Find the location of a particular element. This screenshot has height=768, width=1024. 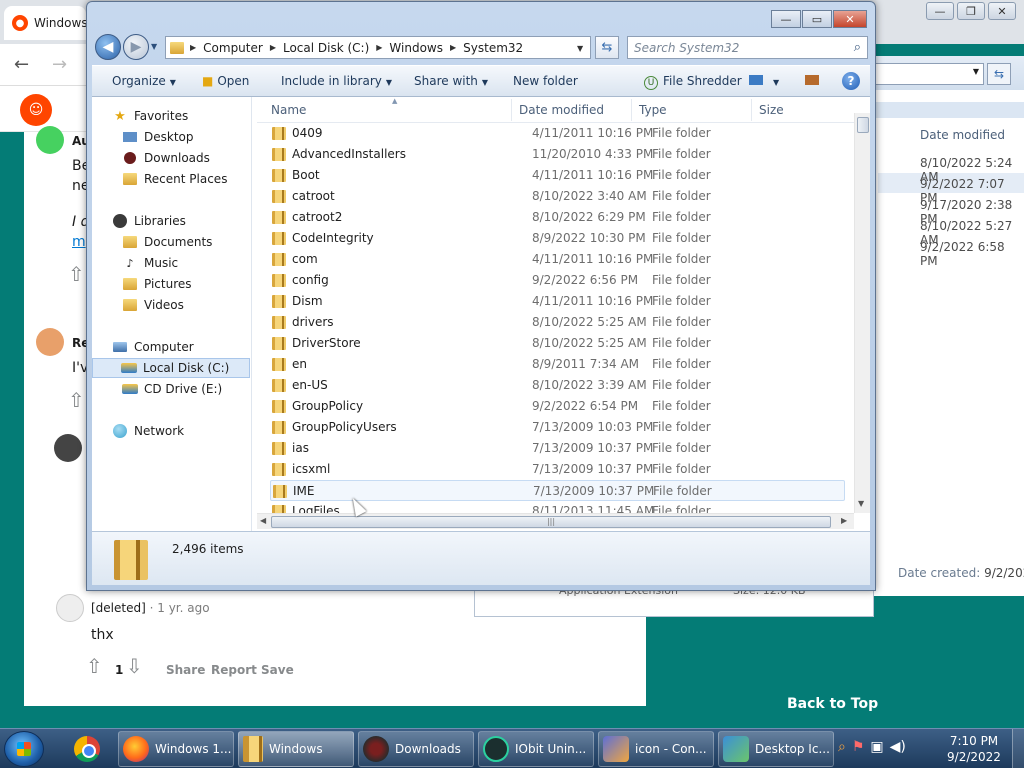

horizontal-scroll-thumb: ||| is located at coordinates (551, 522).